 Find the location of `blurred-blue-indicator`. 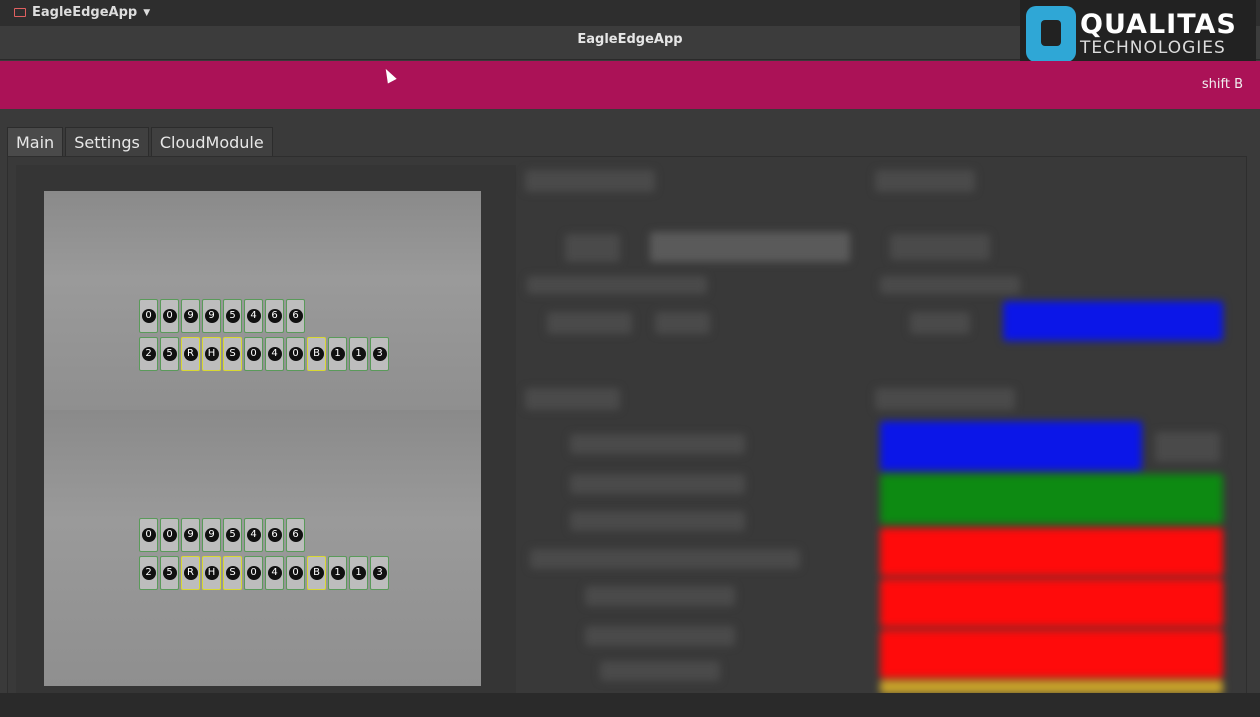

blurred-blue-indicator is located at coordinates (1113, 321).